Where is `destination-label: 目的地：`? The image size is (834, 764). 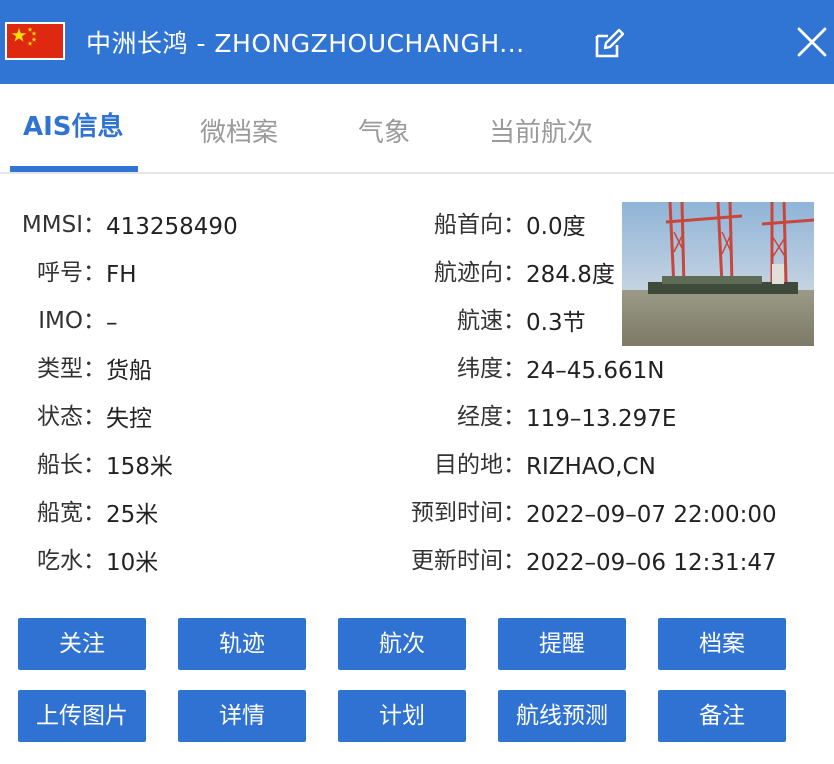
destination-label: 目的地： is located at coordinates (480, 465).